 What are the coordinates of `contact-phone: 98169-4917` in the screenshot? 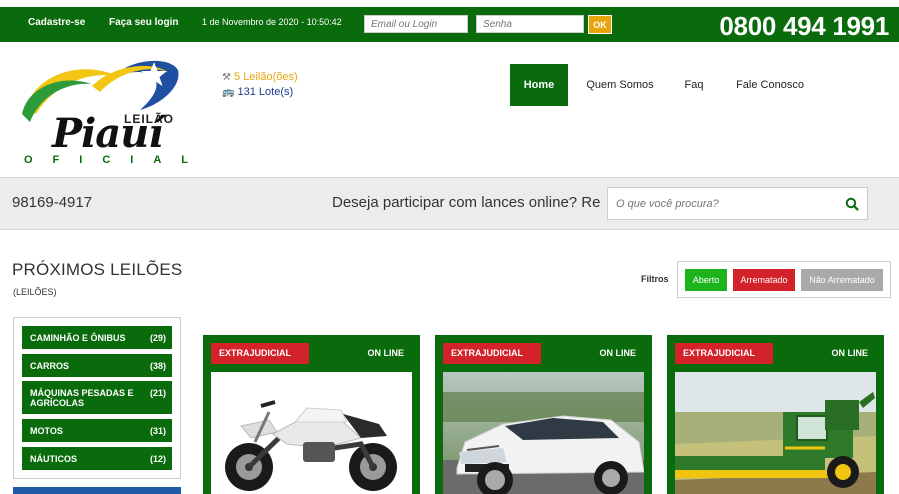 It's located at (52, 202).